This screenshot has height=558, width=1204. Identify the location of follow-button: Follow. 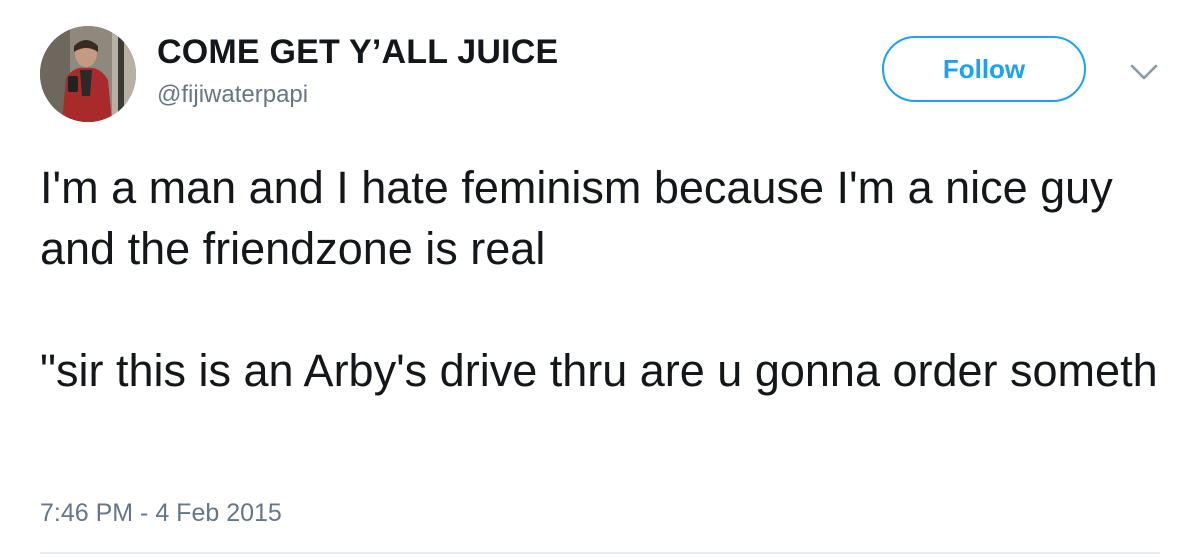
(984, 69).